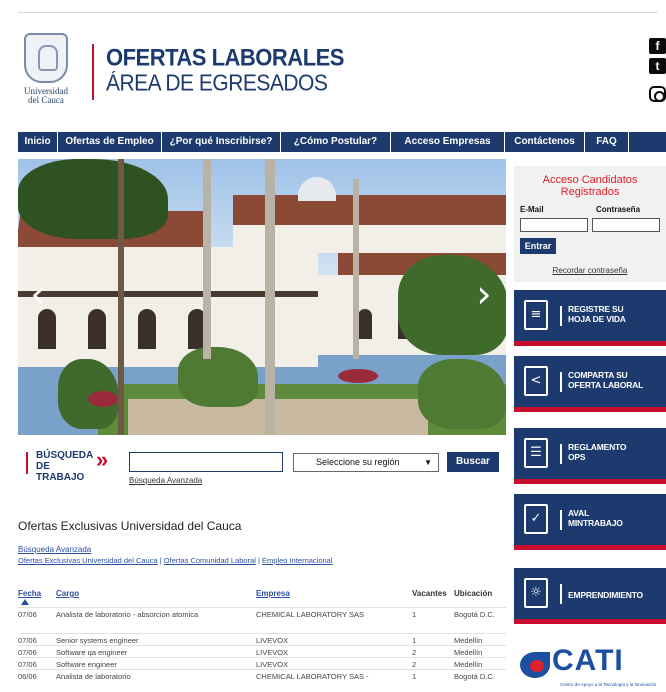 This screenshot has height=692, width=666. What do you see at coordinates (102, 459) in the screenshot?
I see `double-chevron-icon: »` at bounding box center [102, 459].